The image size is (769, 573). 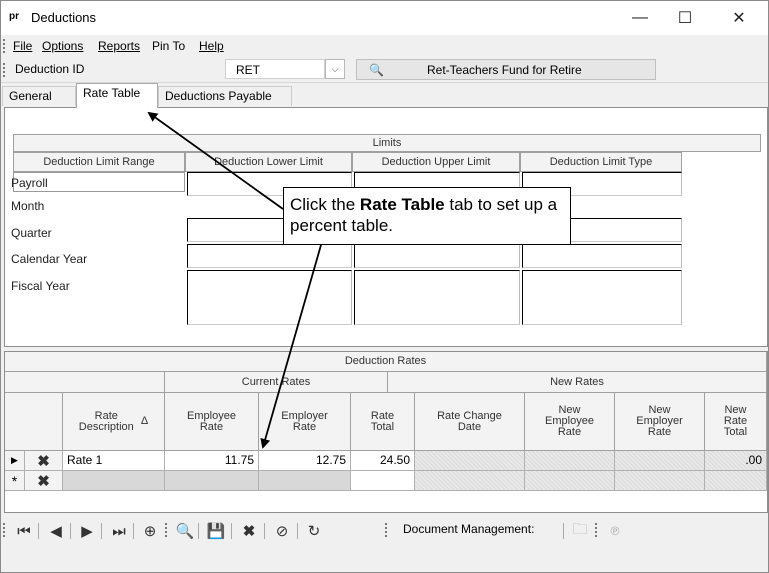 I want to click on arrow-to-employee-rate, so click(x=291, y=346).